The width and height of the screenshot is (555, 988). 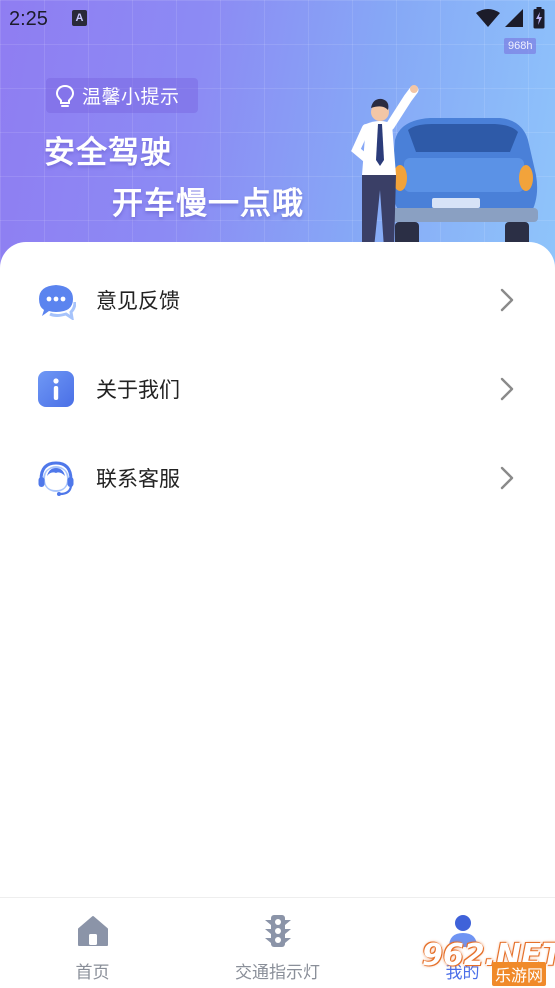 What do you see at coordinates (138, 301) in the screenshot?
I see `menu-item-label: 意见反馈` at bounding box center [138, 301].